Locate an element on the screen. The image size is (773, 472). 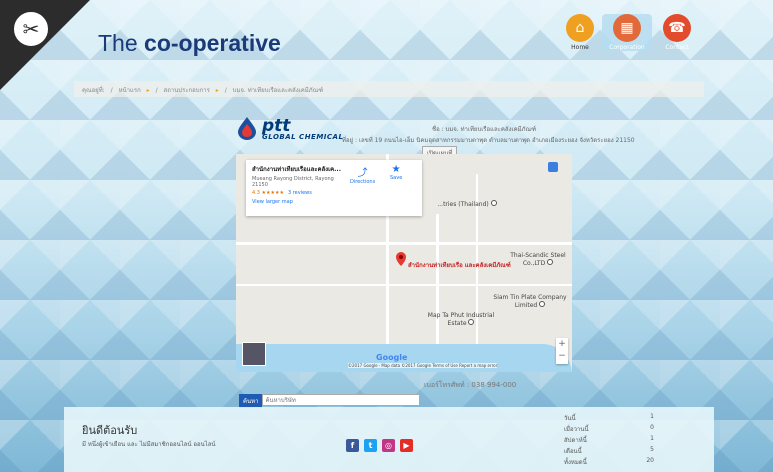
larger-map-link: View larger map is located at coordinates (334, 202).